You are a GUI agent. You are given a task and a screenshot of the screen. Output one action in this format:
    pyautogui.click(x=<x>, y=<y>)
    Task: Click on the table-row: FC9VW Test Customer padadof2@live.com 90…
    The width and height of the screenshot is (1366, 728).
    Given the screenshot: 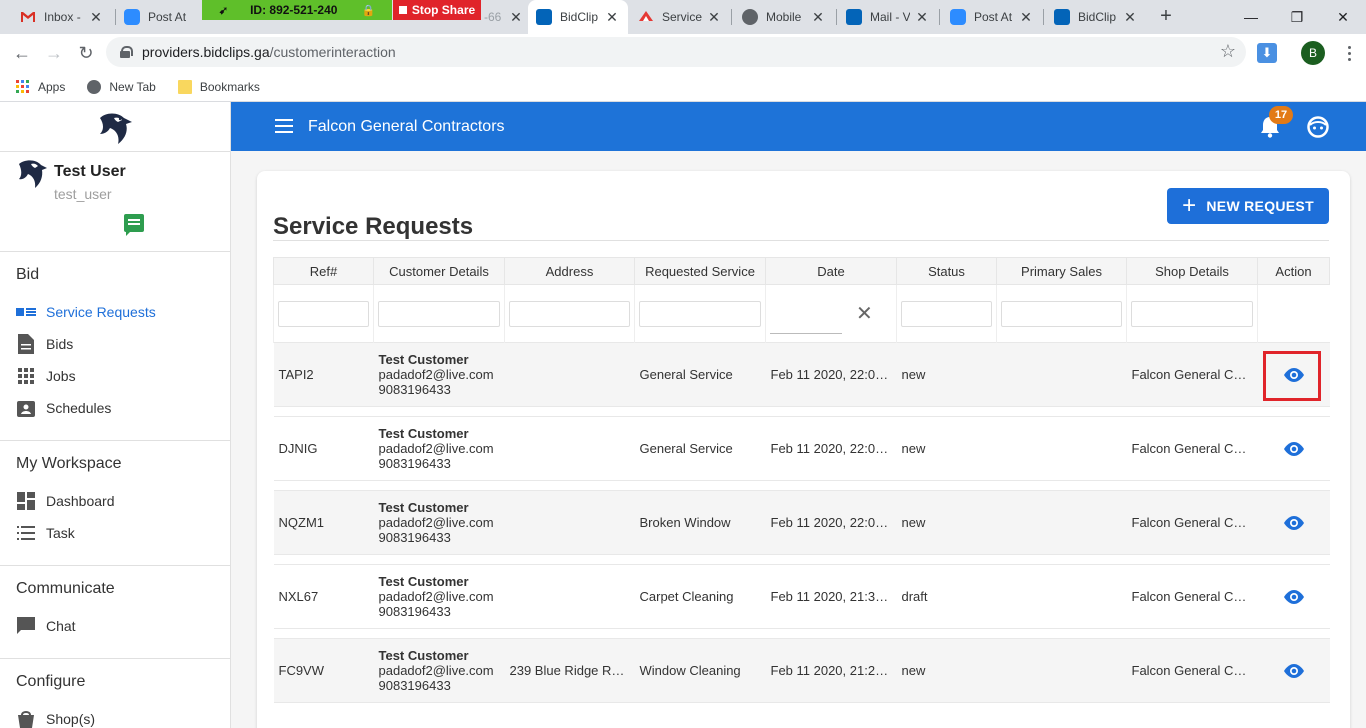 What is the action you would take?
    pyautogui.click(x=801, y=670)
    